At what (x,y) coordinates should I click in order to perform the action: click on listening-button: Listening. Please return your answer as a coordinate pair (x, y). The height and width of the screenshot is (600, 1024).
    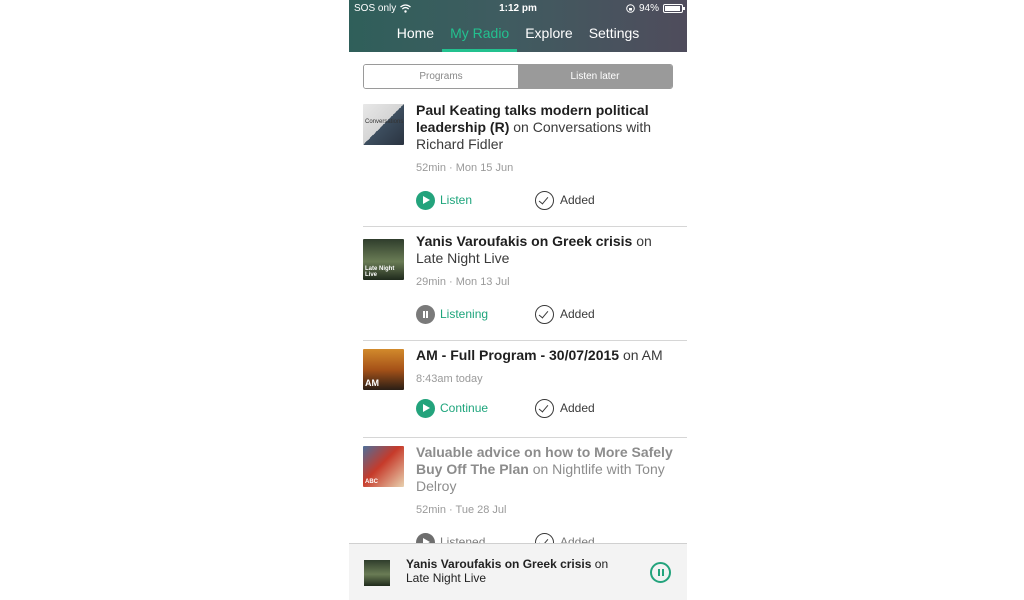
    Looking at the image, I should click on (475, 314).